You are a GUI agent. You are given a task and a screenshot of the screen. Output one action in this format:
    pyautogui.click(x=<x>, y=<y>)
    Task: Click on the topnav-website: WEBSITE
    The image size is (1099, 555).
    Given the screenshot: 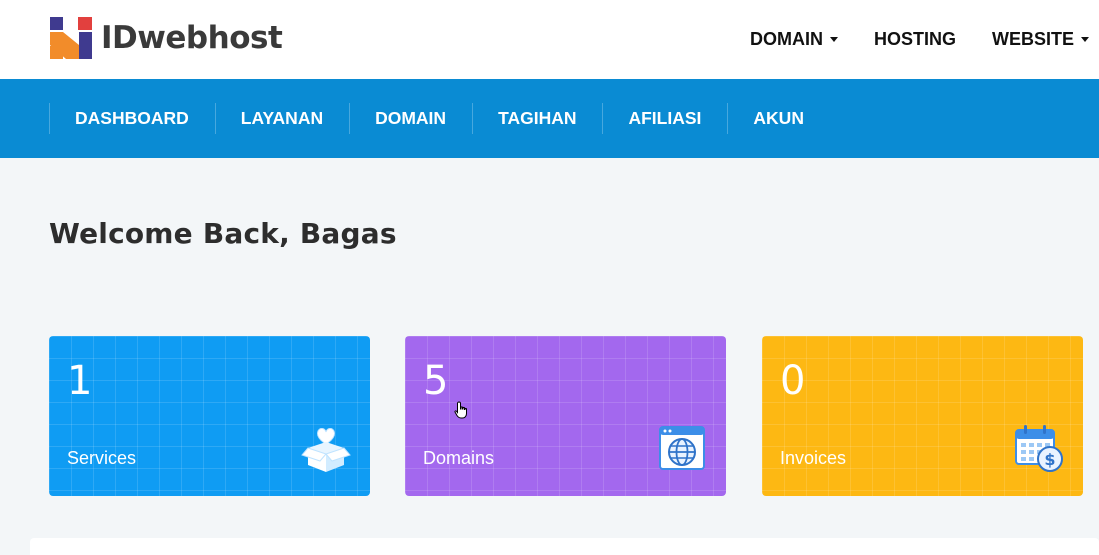 What is the action you would take?
    pyautogui.click(x=1040, y=39)
    